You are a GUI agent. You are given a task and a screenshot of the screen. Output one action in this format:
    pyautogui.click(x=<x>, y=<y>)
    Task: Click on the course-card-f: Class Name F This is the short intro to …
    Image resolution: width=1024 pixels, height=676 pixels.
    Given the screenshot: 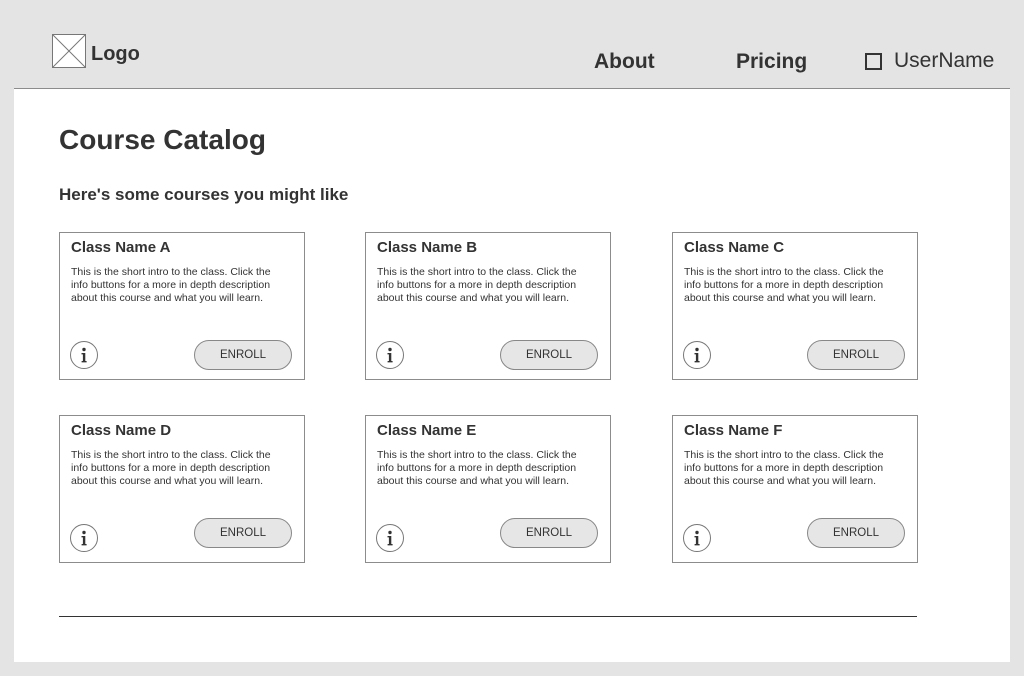 What is the action you would take?
    pyautogui.click(x=795, y=489)
    